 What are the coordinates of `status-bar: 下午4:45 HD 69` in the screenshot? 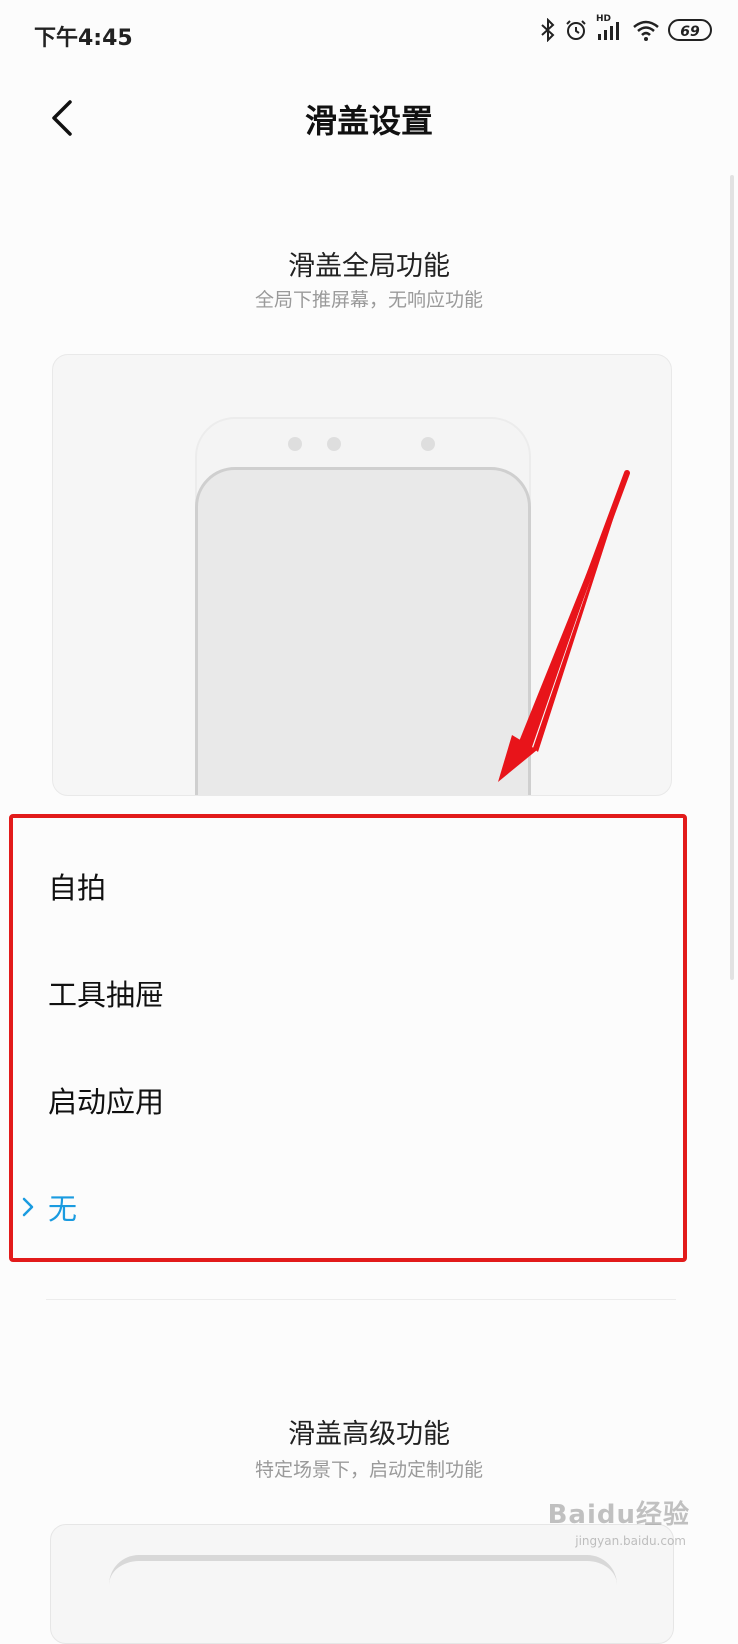 It's located at (369, 33).